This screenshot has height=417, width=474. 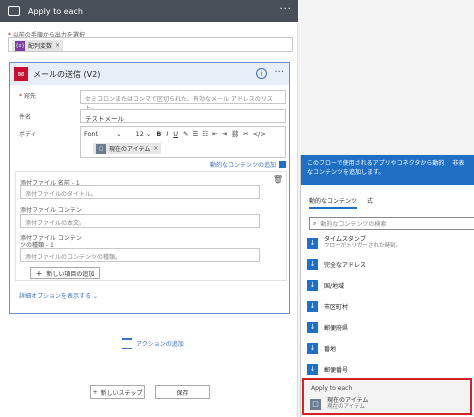 I want to click on delete-item-icon: 🗑, so click(x=278, y=179).